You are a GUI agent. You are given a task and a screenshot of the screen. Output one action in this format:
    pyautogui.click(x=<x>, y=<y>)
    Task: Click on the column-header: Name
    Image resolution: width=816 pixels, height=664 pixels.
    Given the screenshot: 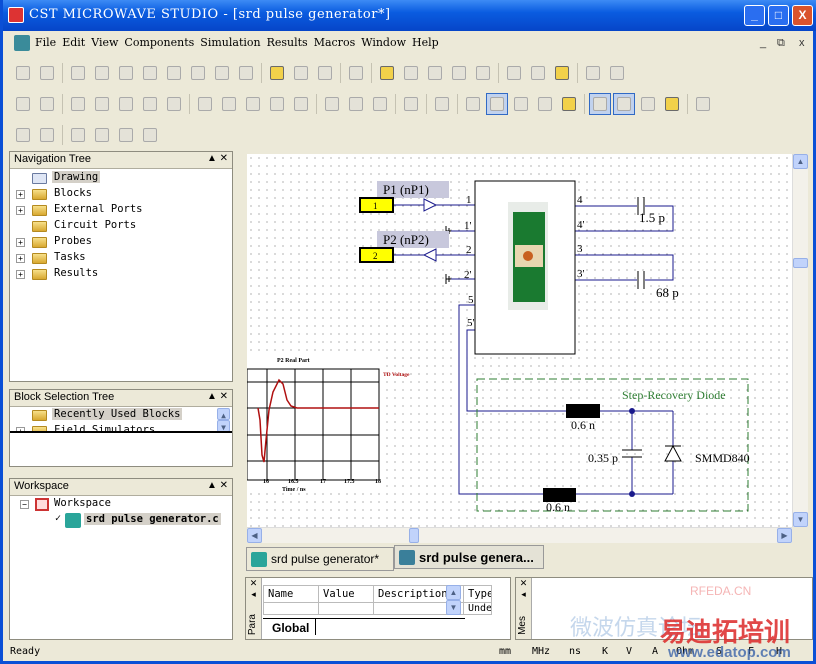 What is the action you would take?
    pyautogui.click(x=291, y=594)
    